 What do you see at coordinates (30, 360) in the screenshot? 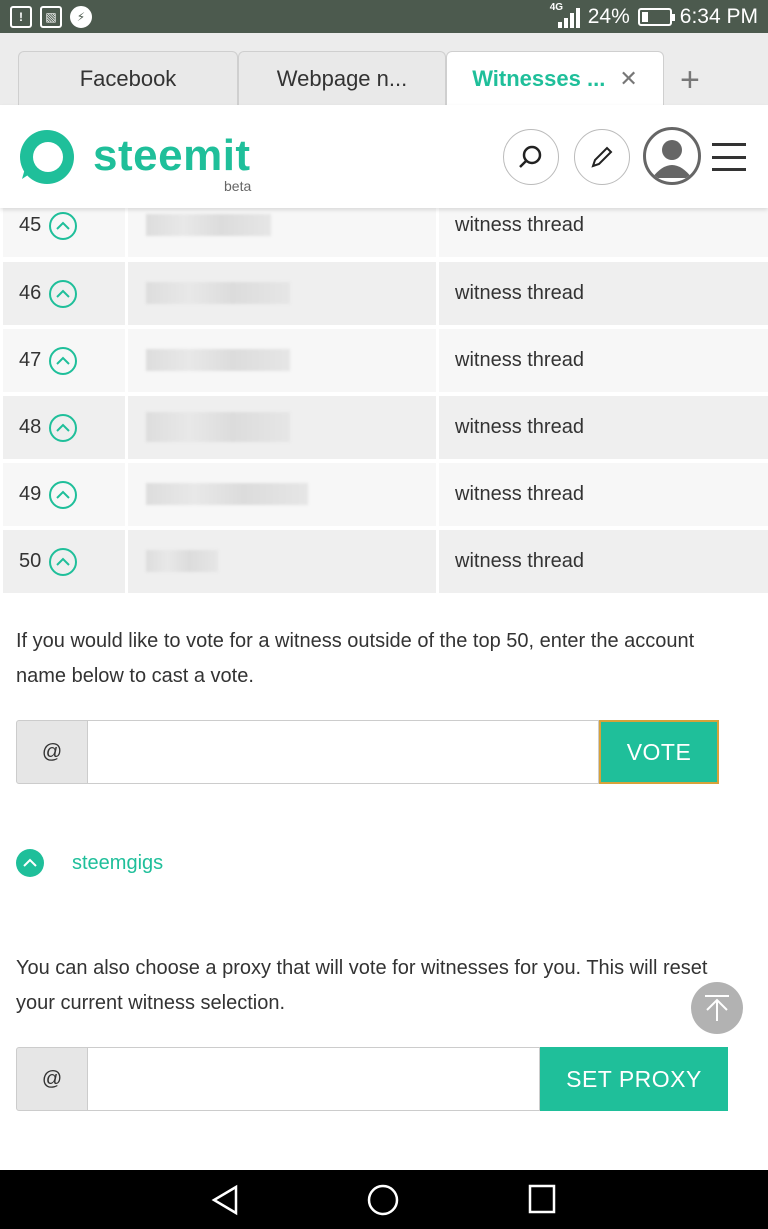
I see `witness-rank: 47` at bounding box center [30, 360].